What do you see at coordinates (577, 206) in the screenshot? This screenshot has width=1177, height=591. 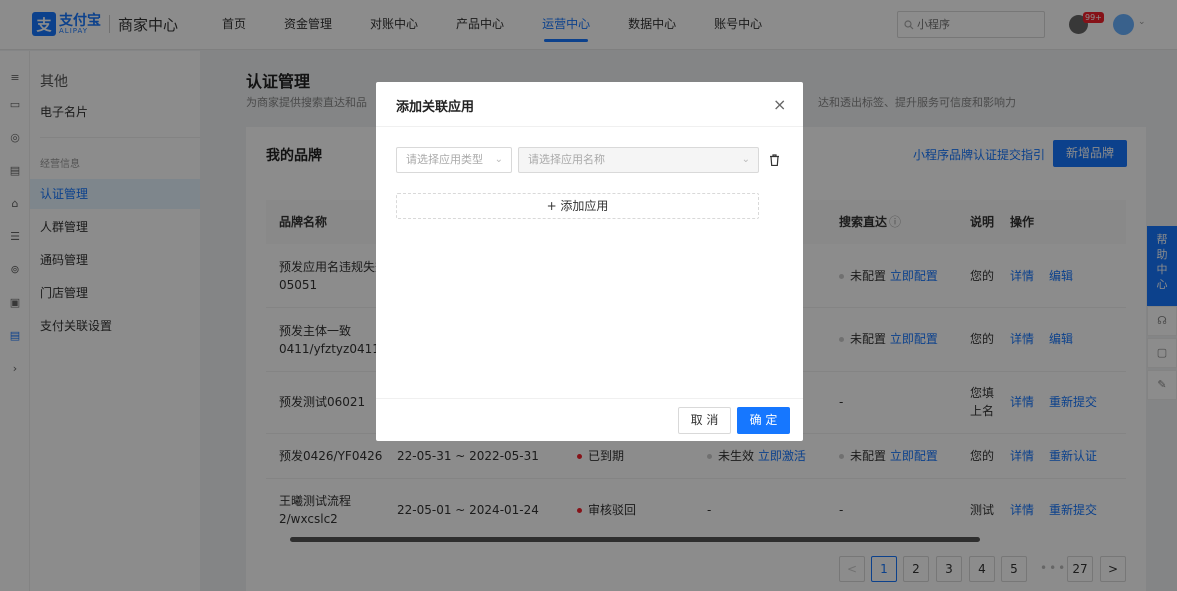 I see `add-app-button: + 添加应用` at bounding box center [577, 206].